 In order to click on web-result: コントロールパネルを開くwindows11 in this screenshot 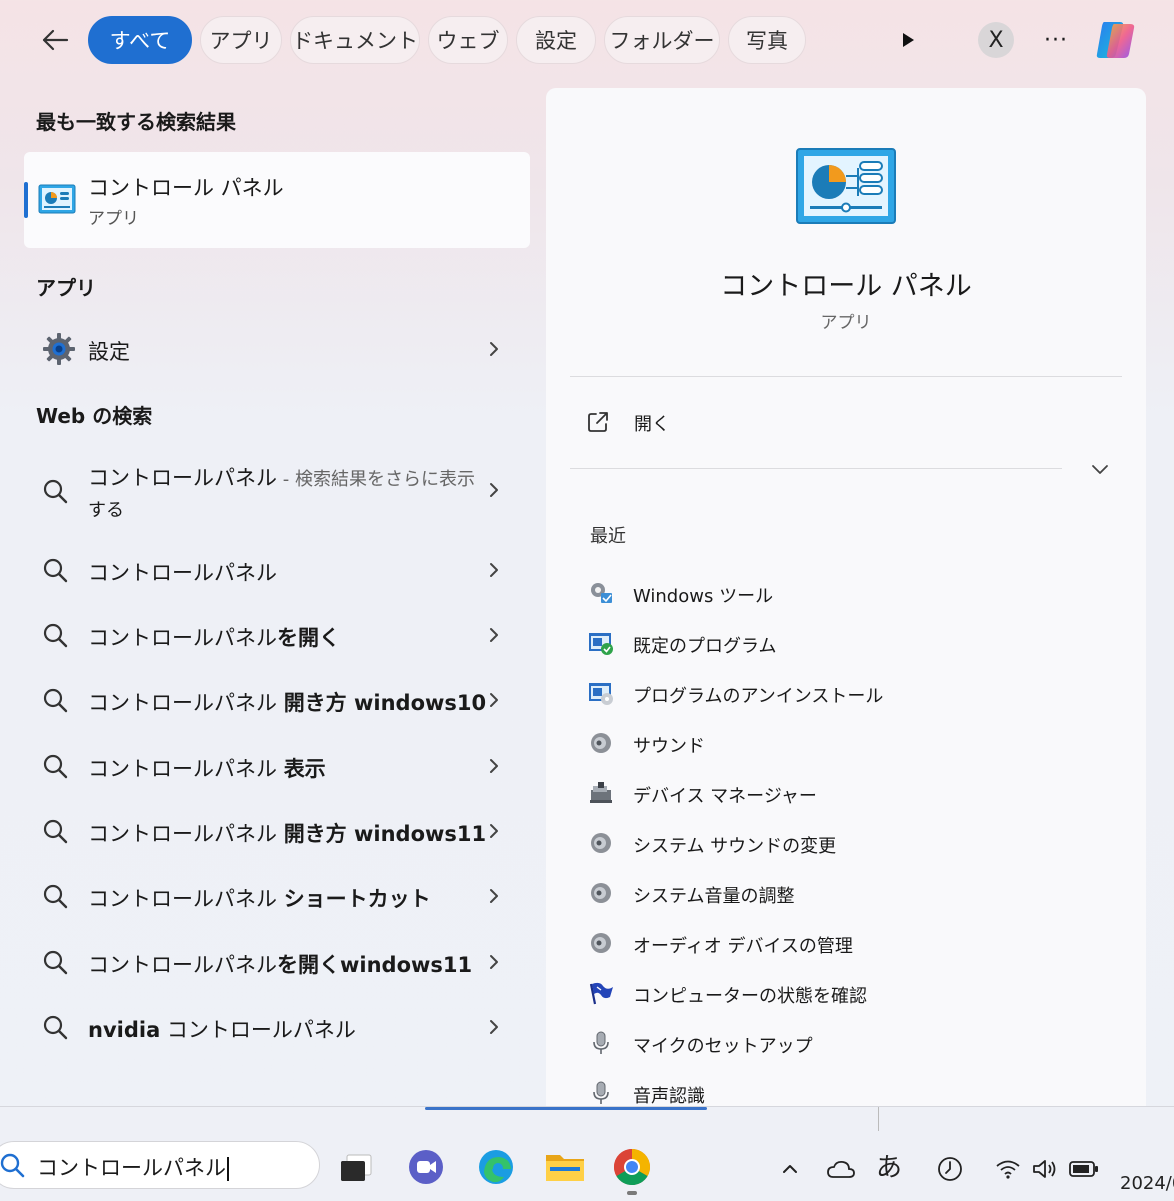, I will do `click(277, 963)`.